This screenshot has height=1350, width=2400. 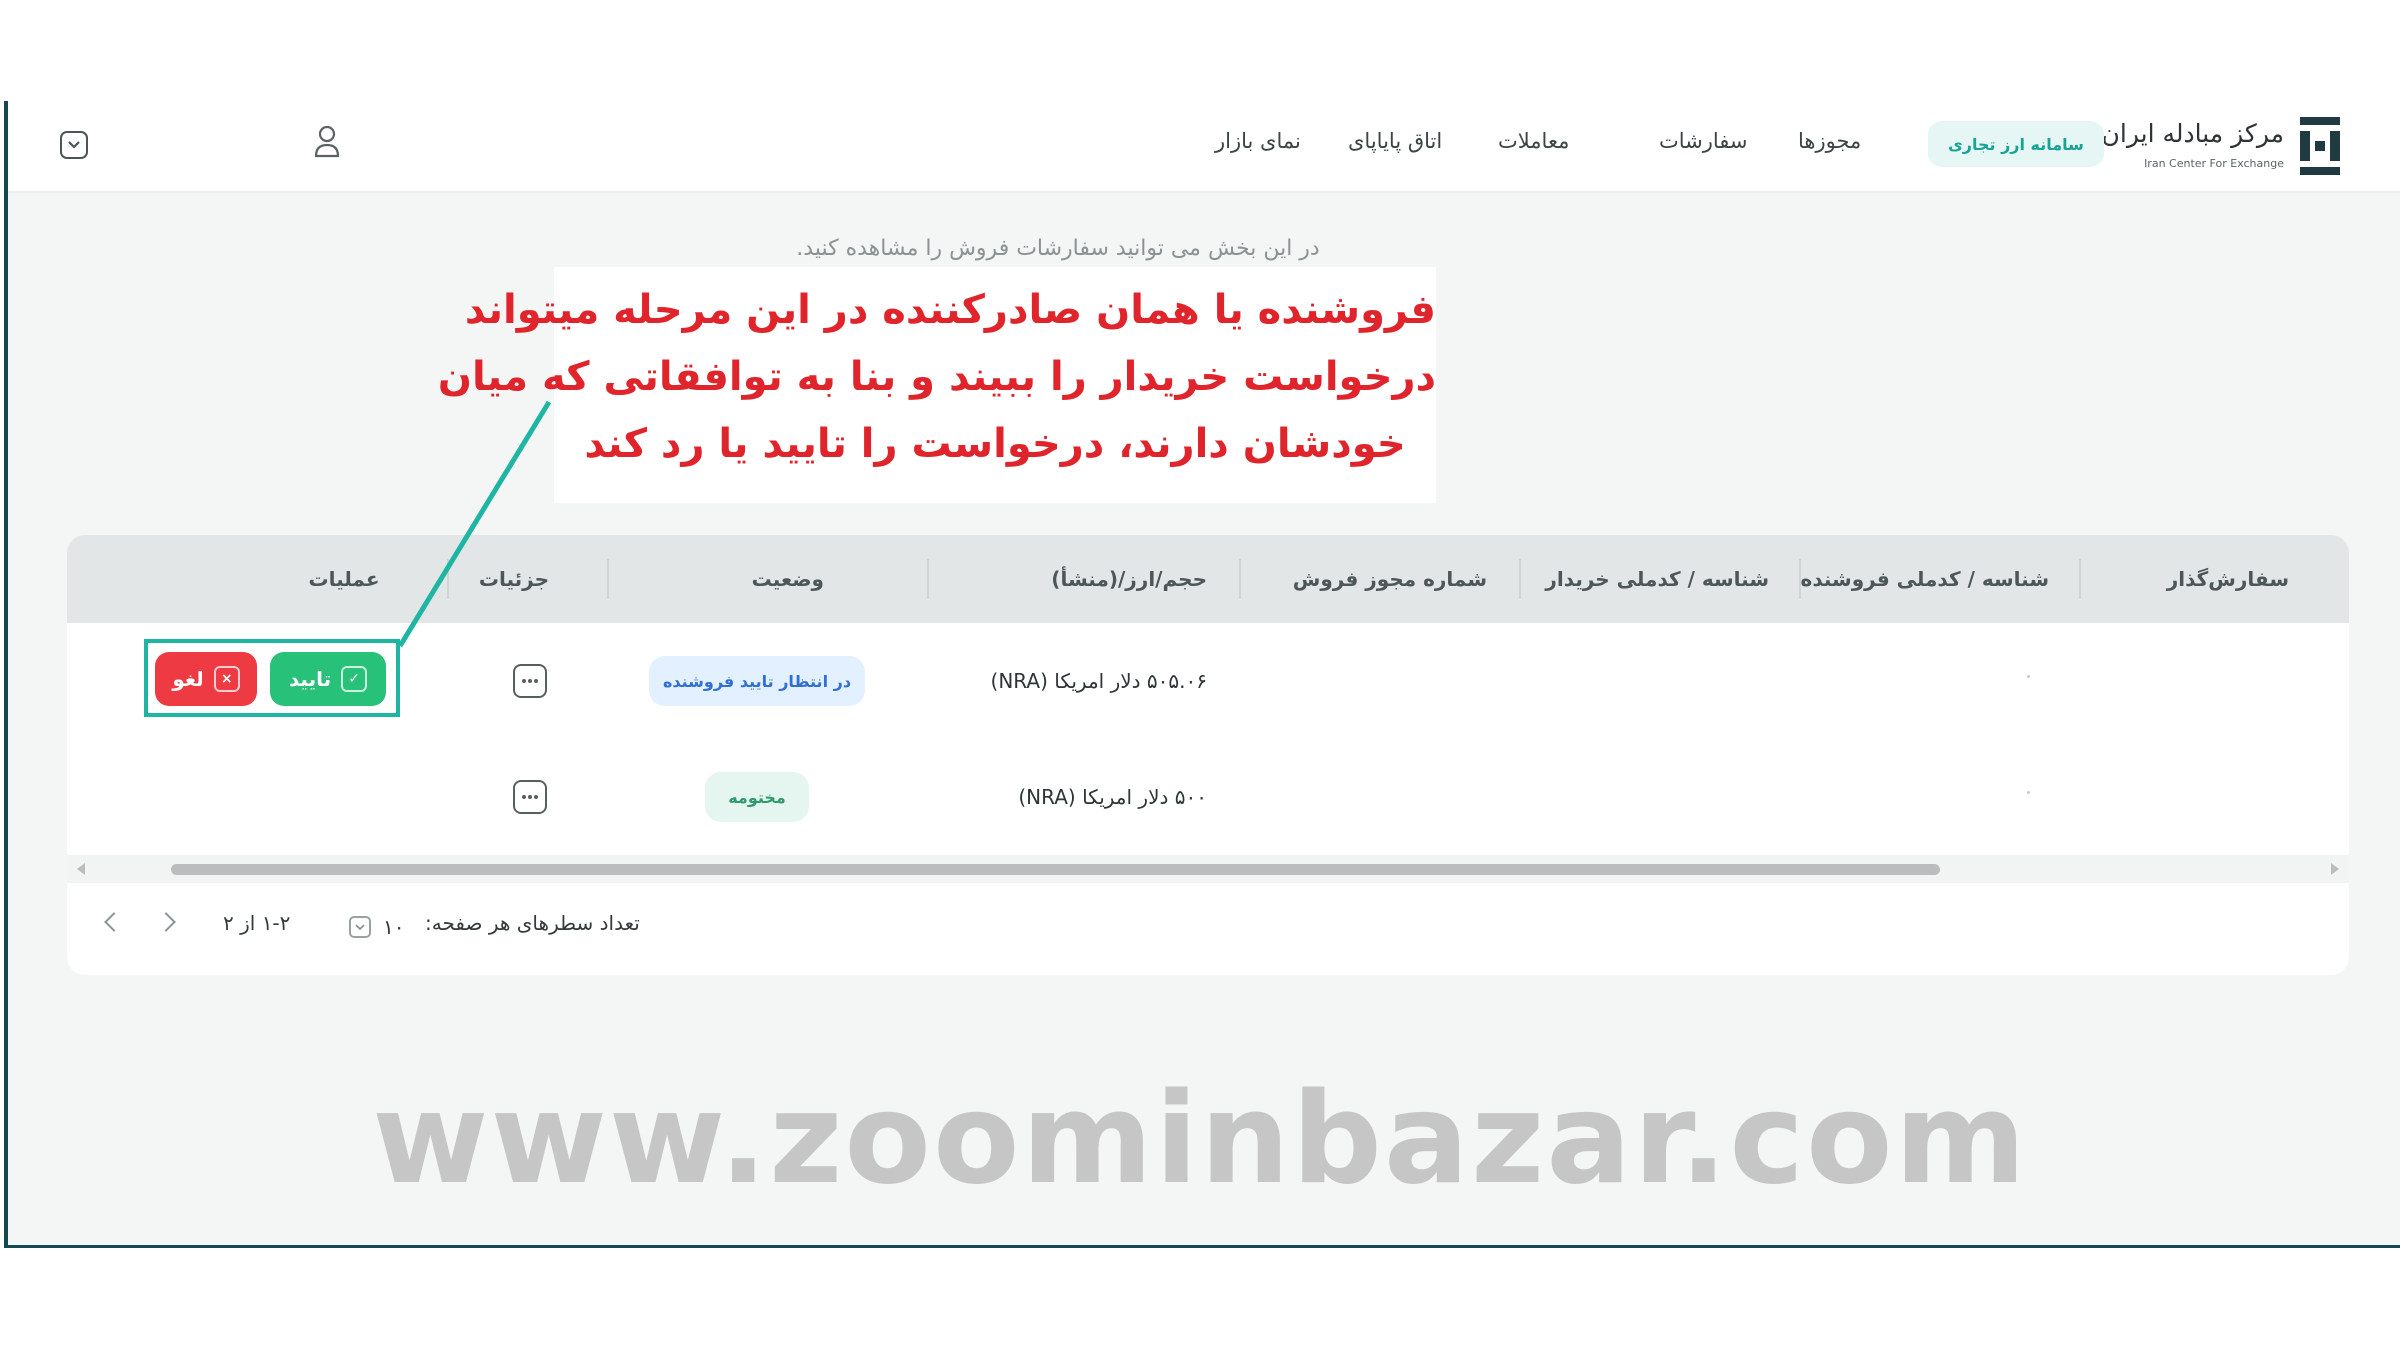 What do you see at coordinates (1924, 579) in the screenshot?
I see `header-seller-id: شناسه / کدملی فروشنده` at bounding box center [1924, 579].